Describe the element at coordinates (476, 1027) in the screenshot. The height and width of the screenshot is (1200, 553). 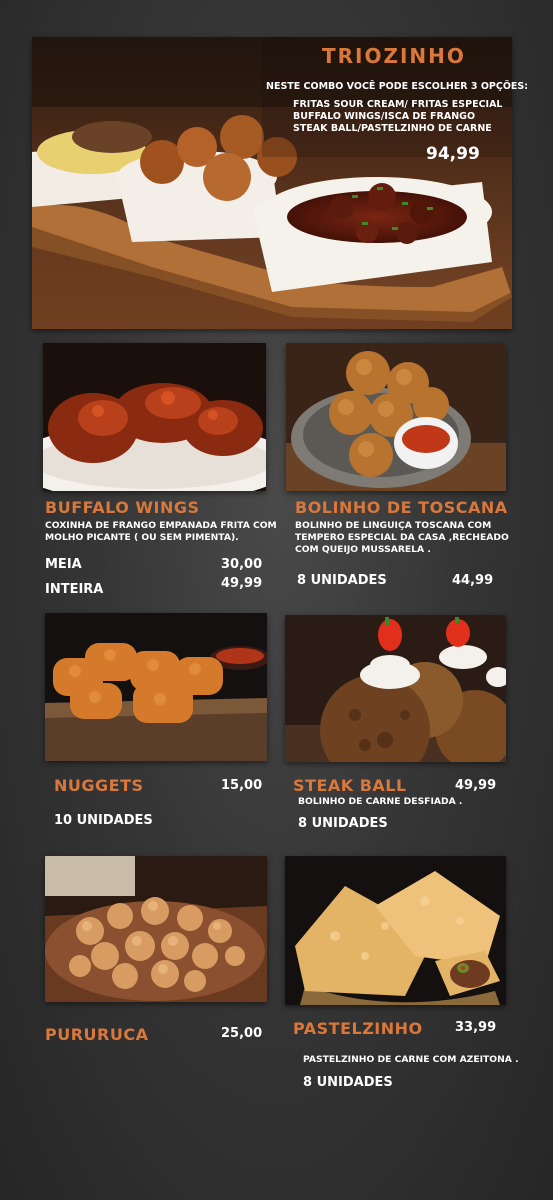
I see `pastelzinho-price: 33,99` at that location.